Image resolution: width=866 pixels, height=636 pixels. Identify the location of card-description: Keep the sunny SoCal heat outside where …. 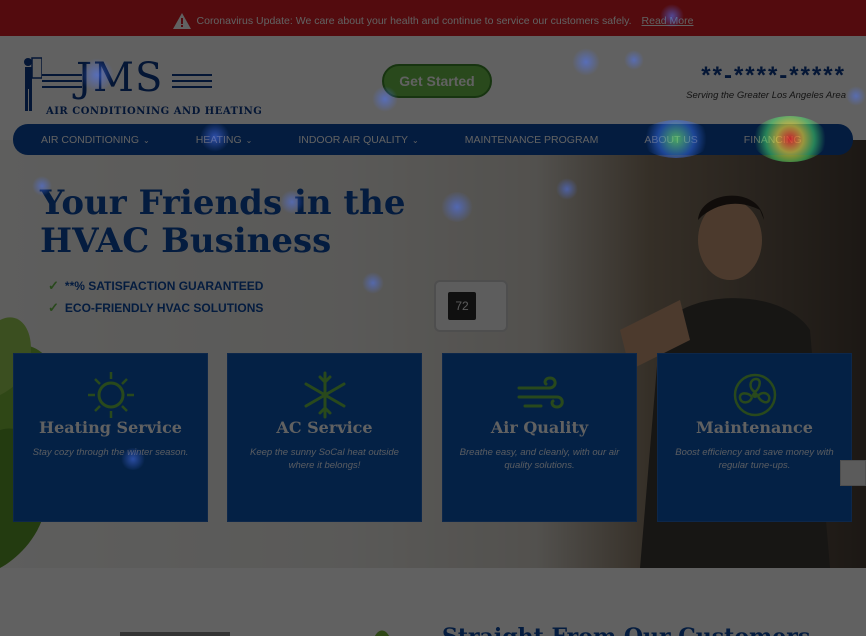
(324, 459).